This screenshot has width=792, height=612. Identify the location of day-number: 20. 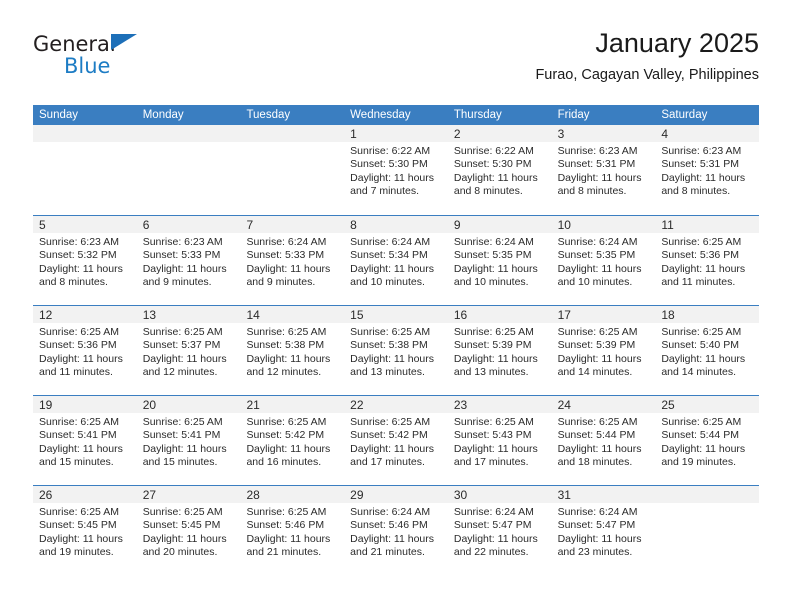
(149, 405).